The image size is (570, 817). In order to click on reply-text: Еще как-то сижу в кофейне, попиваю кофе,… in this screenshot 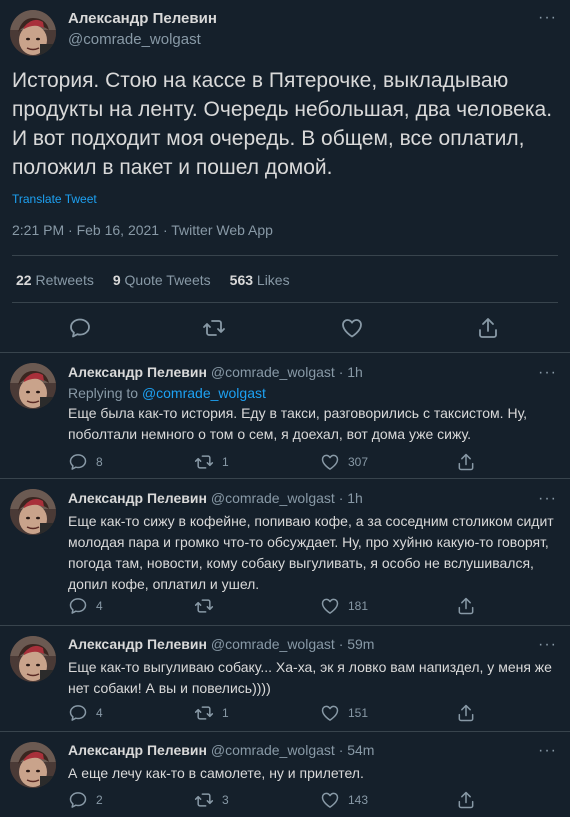, I will do `click(311, 552)`.